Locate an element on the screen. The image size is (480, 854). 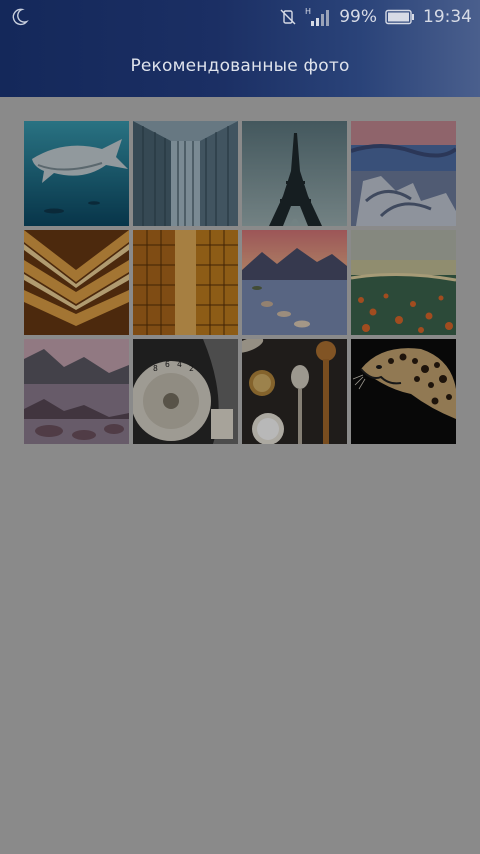
photo-tile-flower-field is located at coordinates (403, 282).